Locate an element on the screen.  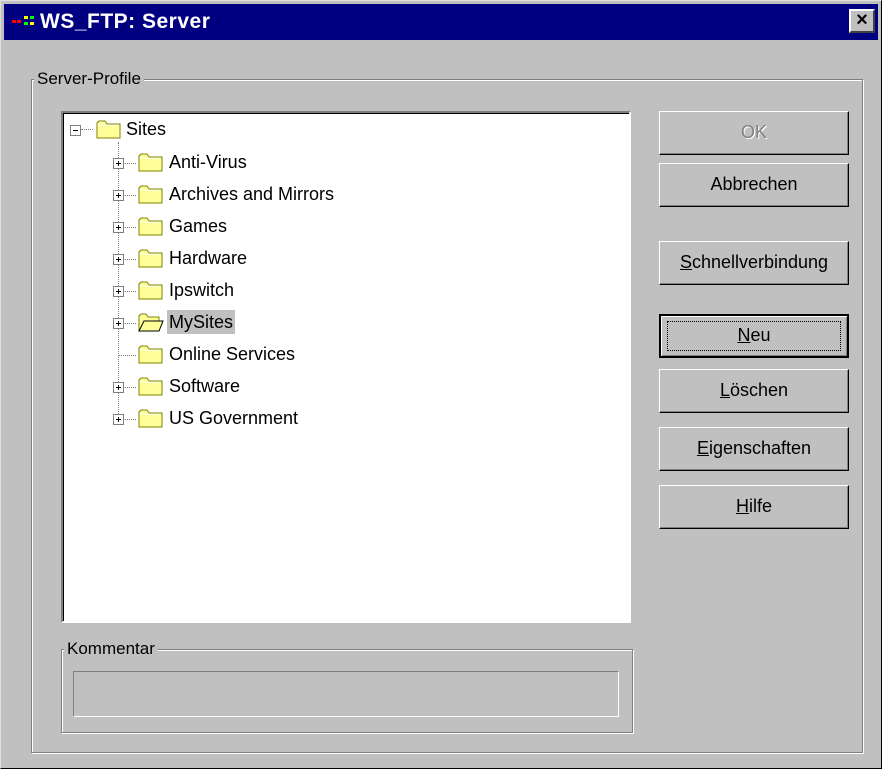
delete-button: Löschen is located at coordinates (754, 391).